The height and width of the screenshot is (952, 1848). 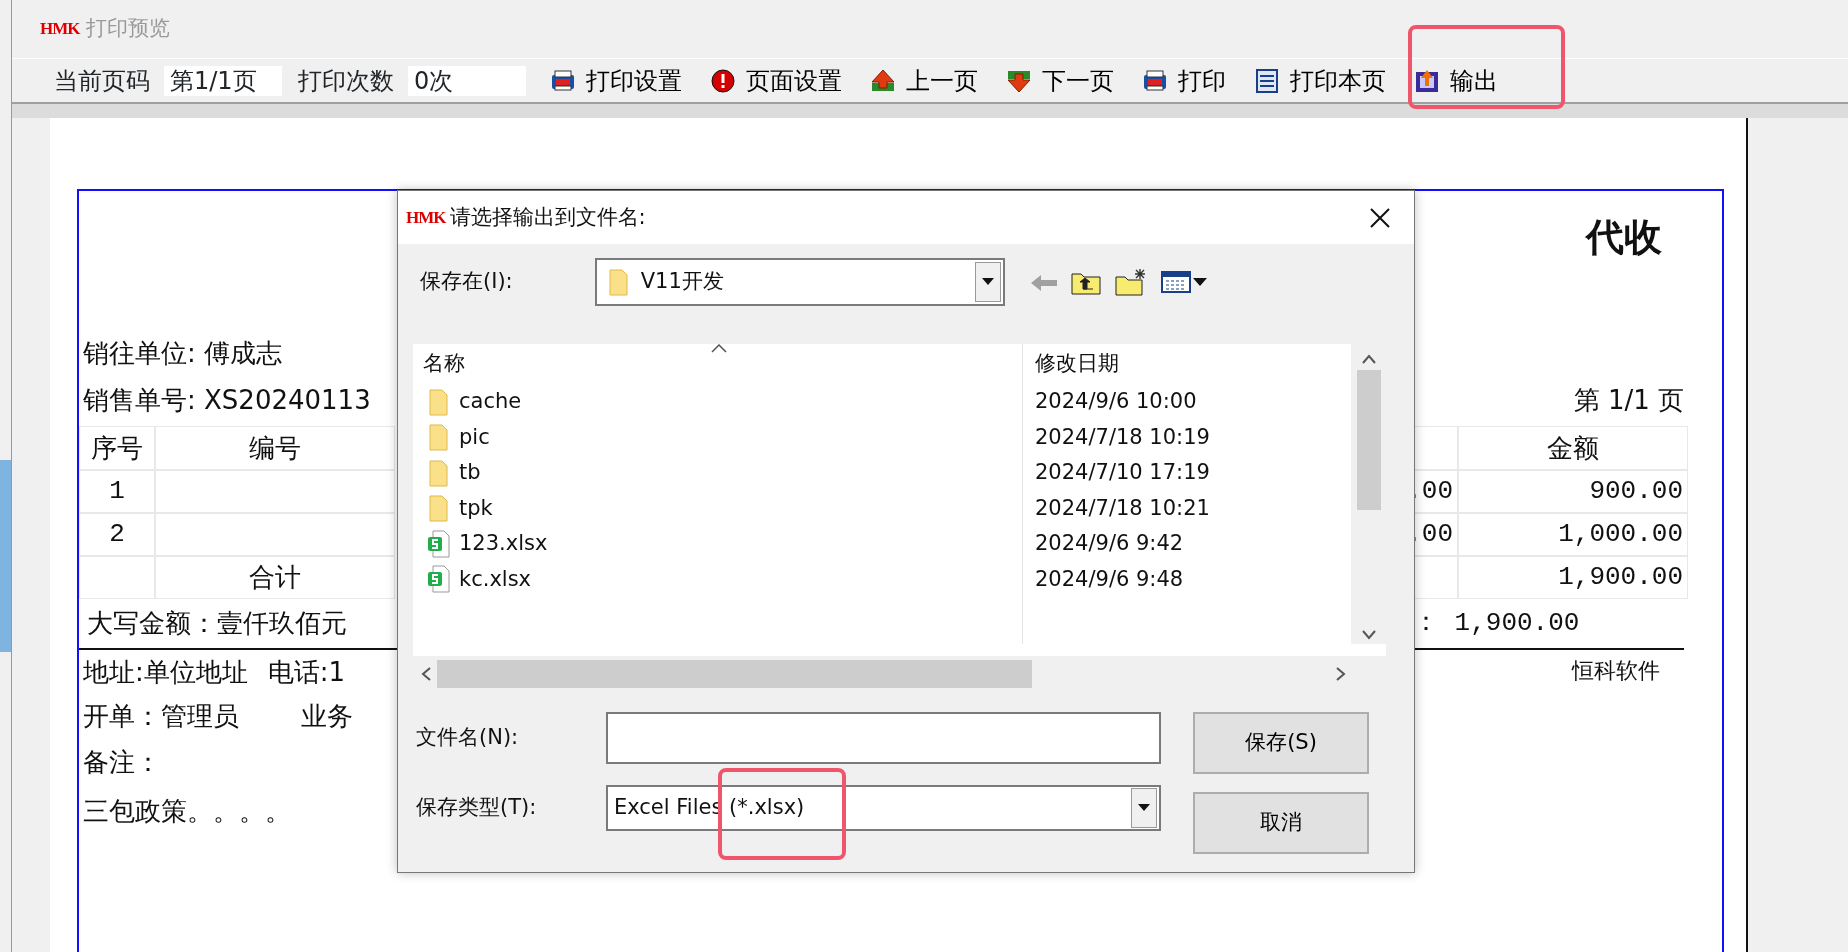 What do you see at coordinates (1060, 80) in the screenshot?
I see `toolbar-button: 下一页` at bounding box center [1060, 80].